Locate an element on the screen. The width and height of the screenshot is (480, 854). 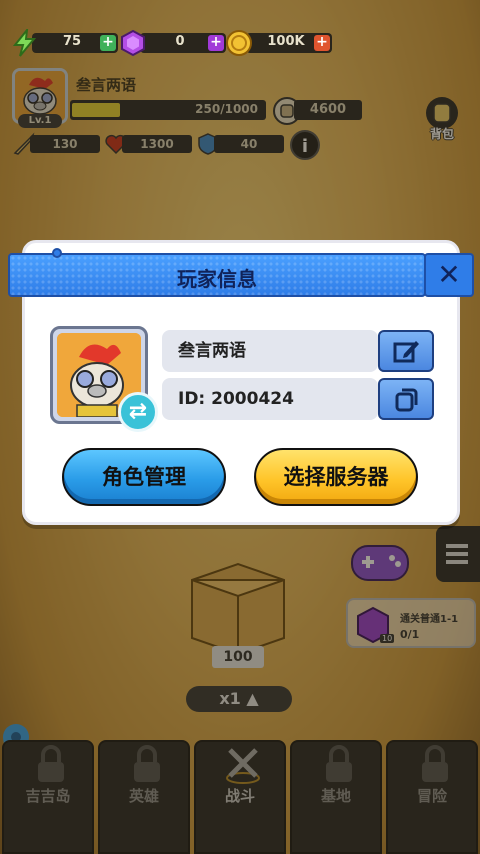
energy-counter: 75 + is located at coordinates (64, 43).